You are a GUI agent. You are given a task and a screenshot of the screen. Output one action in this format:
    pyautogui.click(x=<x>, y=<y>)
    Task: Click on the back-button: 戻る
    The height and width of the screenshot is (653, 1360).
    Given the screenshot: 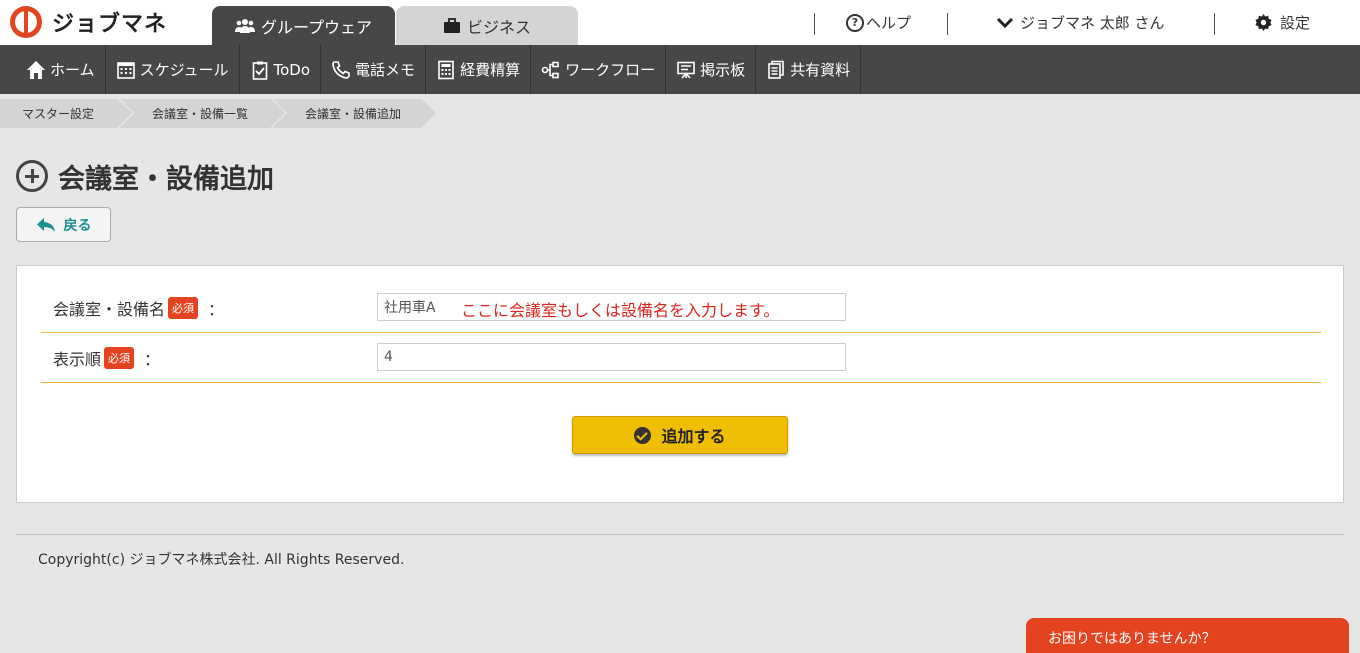 What is the action you would take?
    pyautogui.click(x=63, y=224)
    